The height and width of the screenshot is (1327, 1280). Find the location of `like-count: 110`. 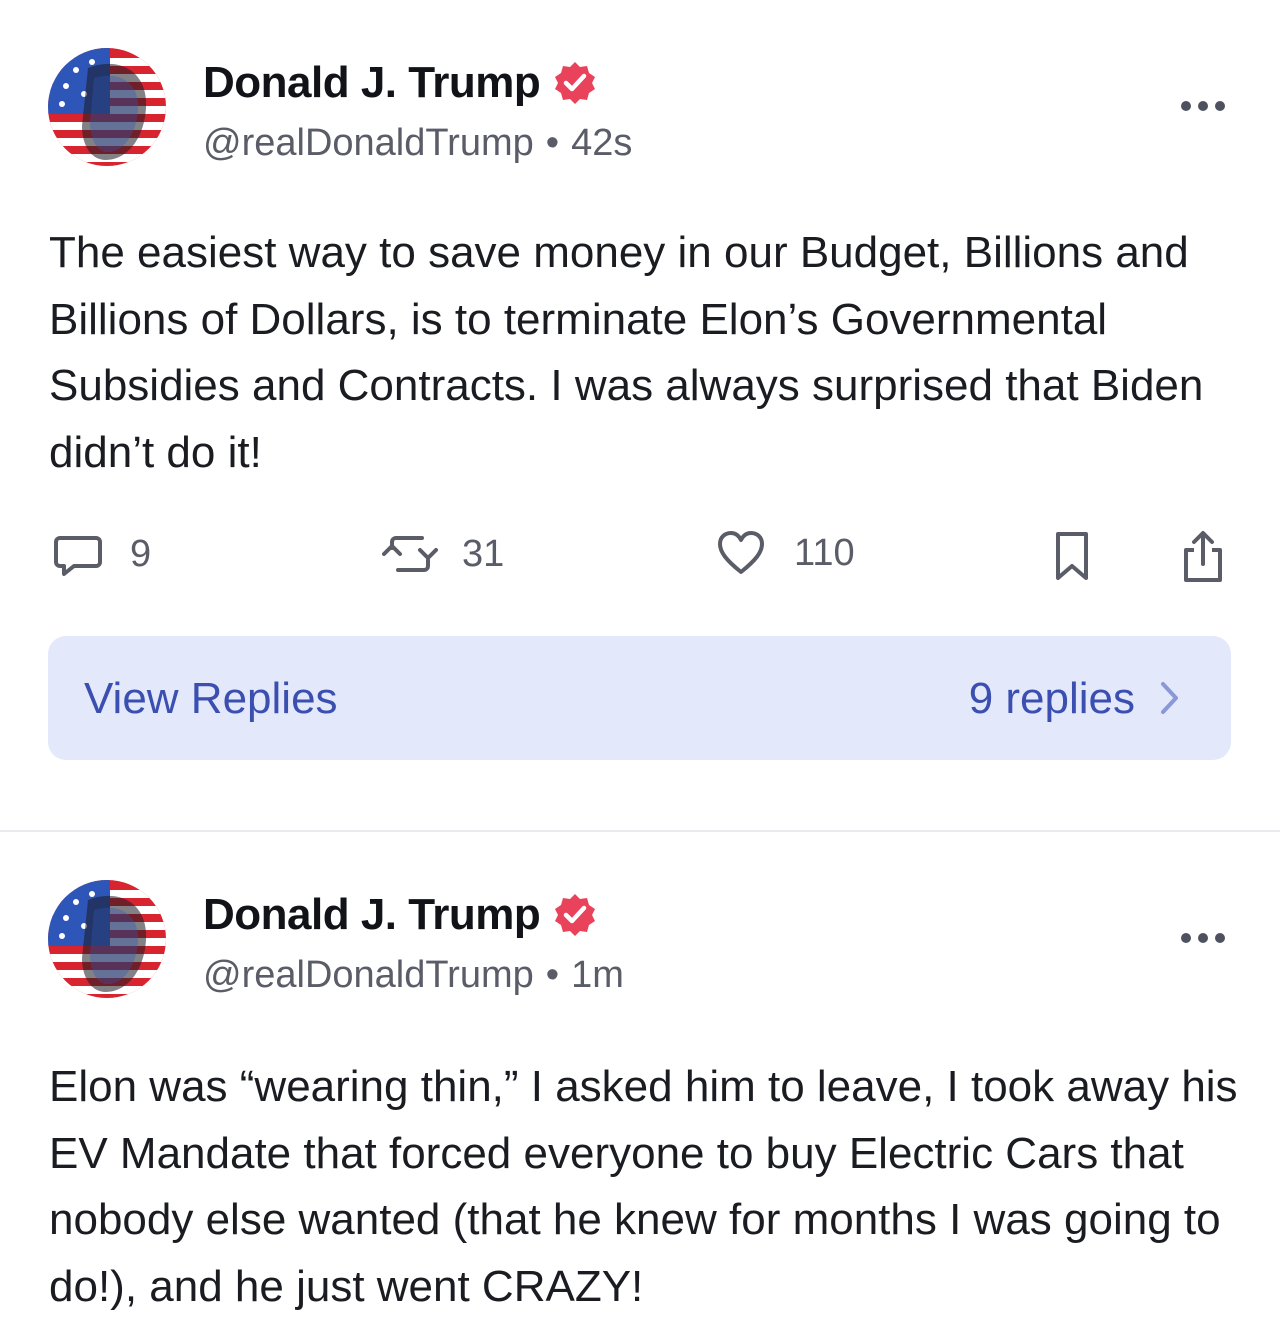

like-count: 110 is located at coordinates (824, 552).